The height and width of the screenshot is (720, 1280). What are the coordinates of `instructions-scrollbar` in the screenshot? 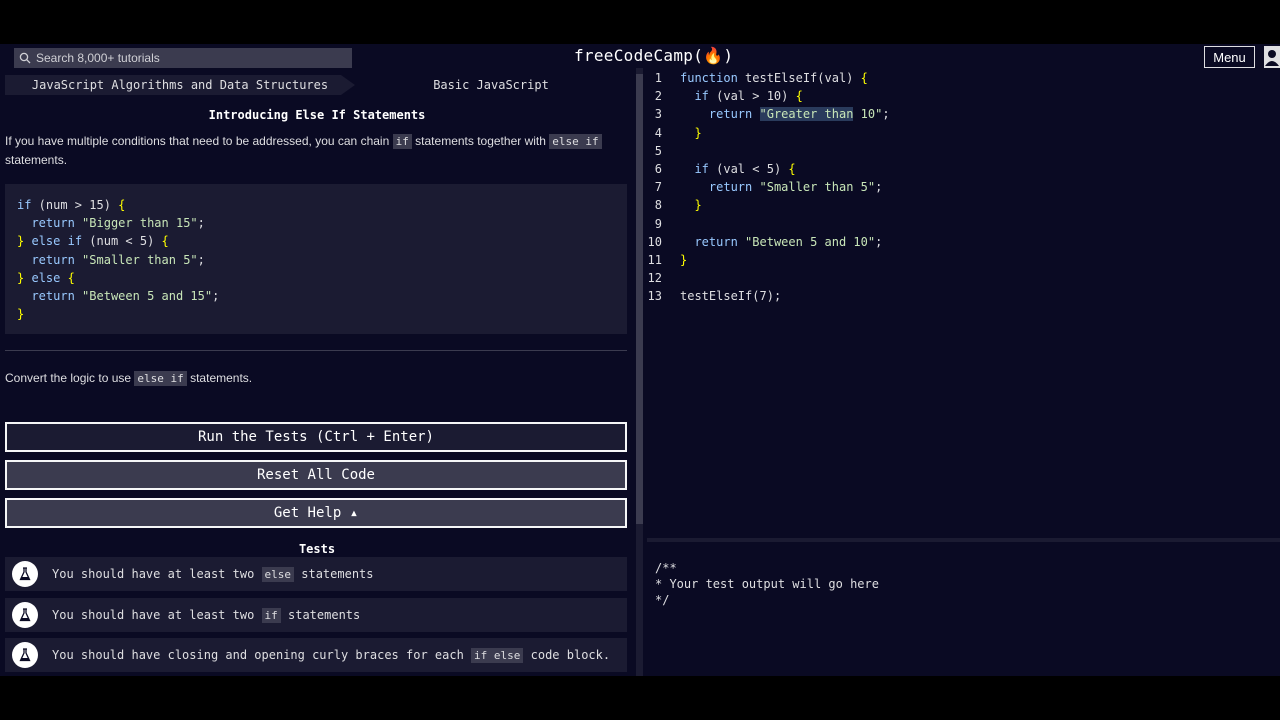 It's located at (639, 372).